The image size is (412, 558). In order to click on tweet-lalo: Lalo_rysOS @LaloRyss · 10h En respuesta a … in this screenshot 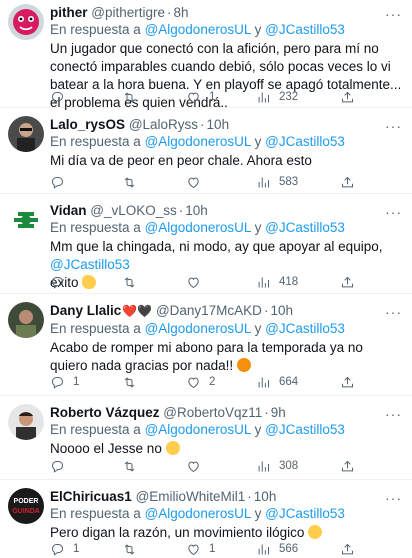, I will do `click(206, 153)`.